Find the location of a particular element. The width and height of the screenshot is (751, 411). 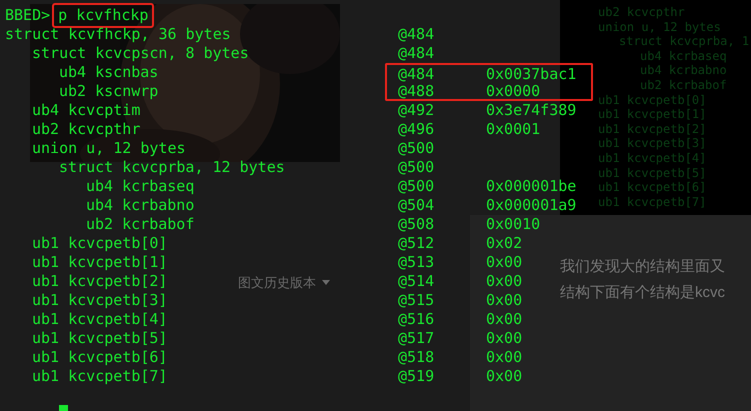

terminal-line: ub1 kcvcpetb[7] is located at coordinates (652, 201).